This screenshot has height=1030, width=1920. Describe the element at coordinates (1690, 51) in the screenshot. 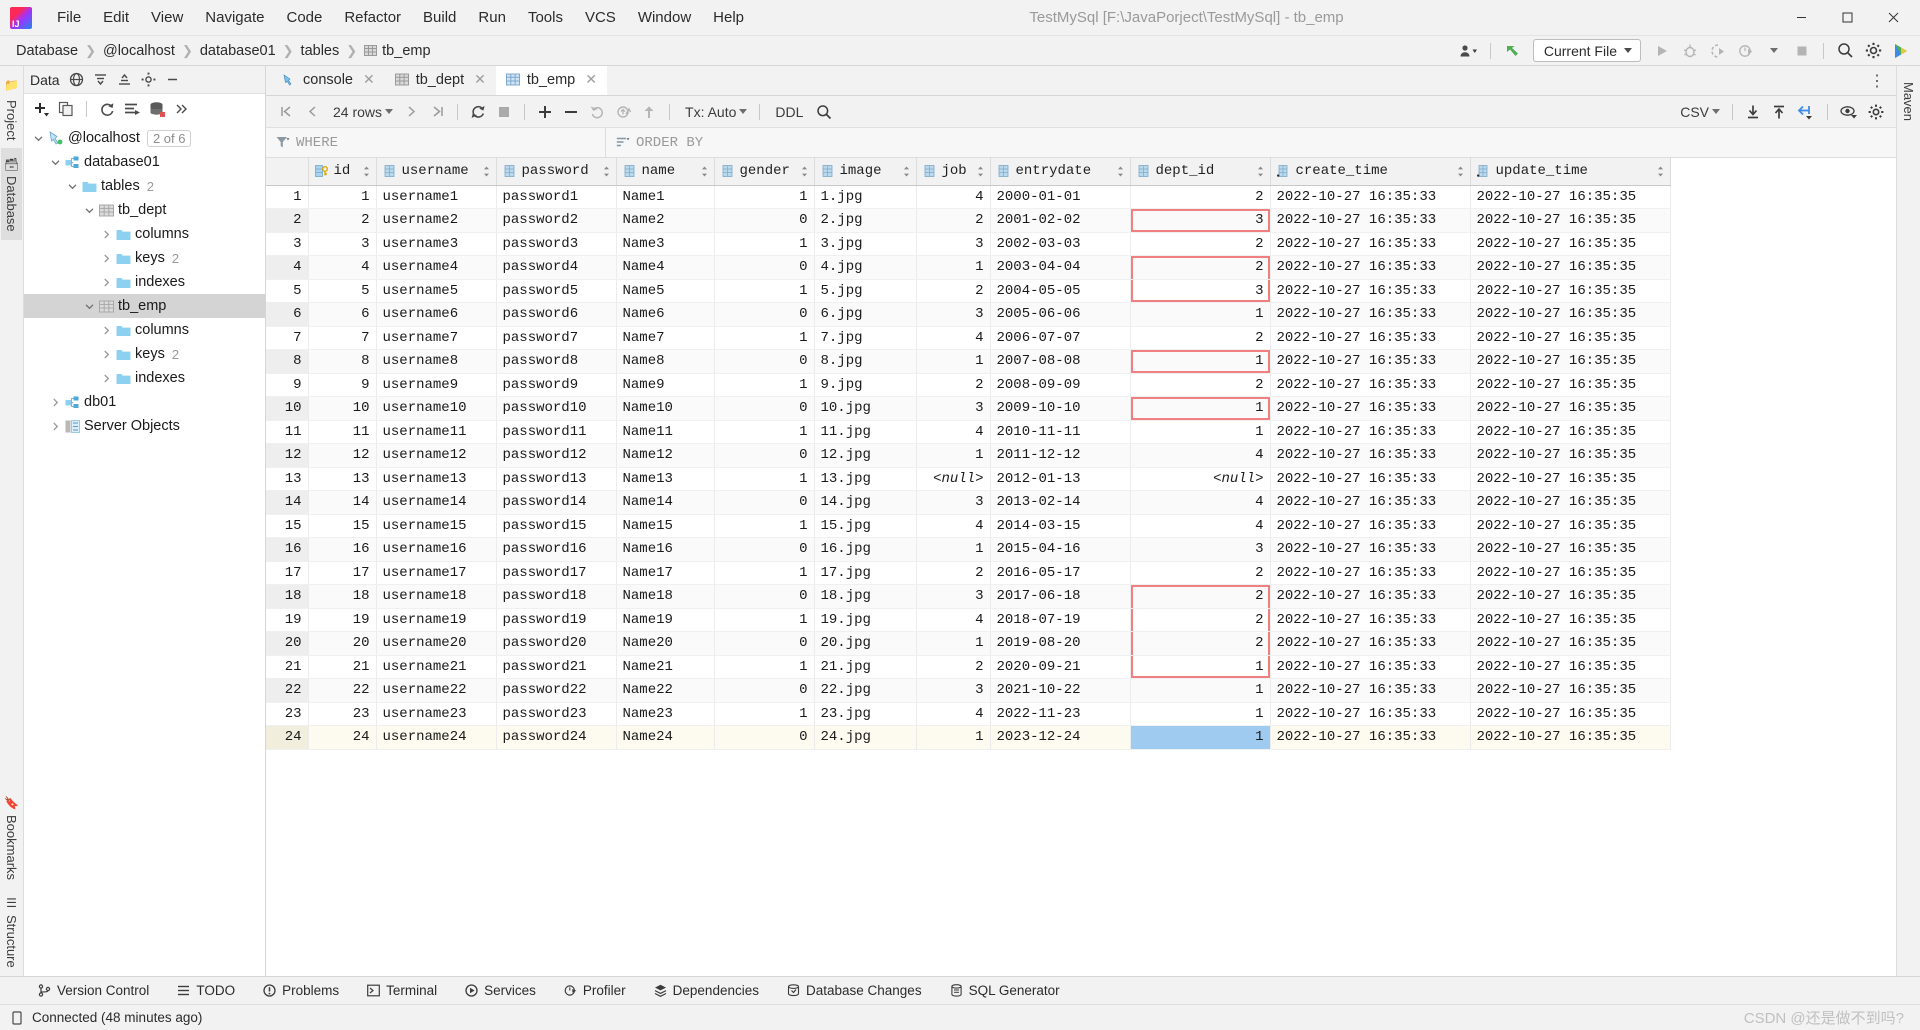

I see `debug-icon` at that location.